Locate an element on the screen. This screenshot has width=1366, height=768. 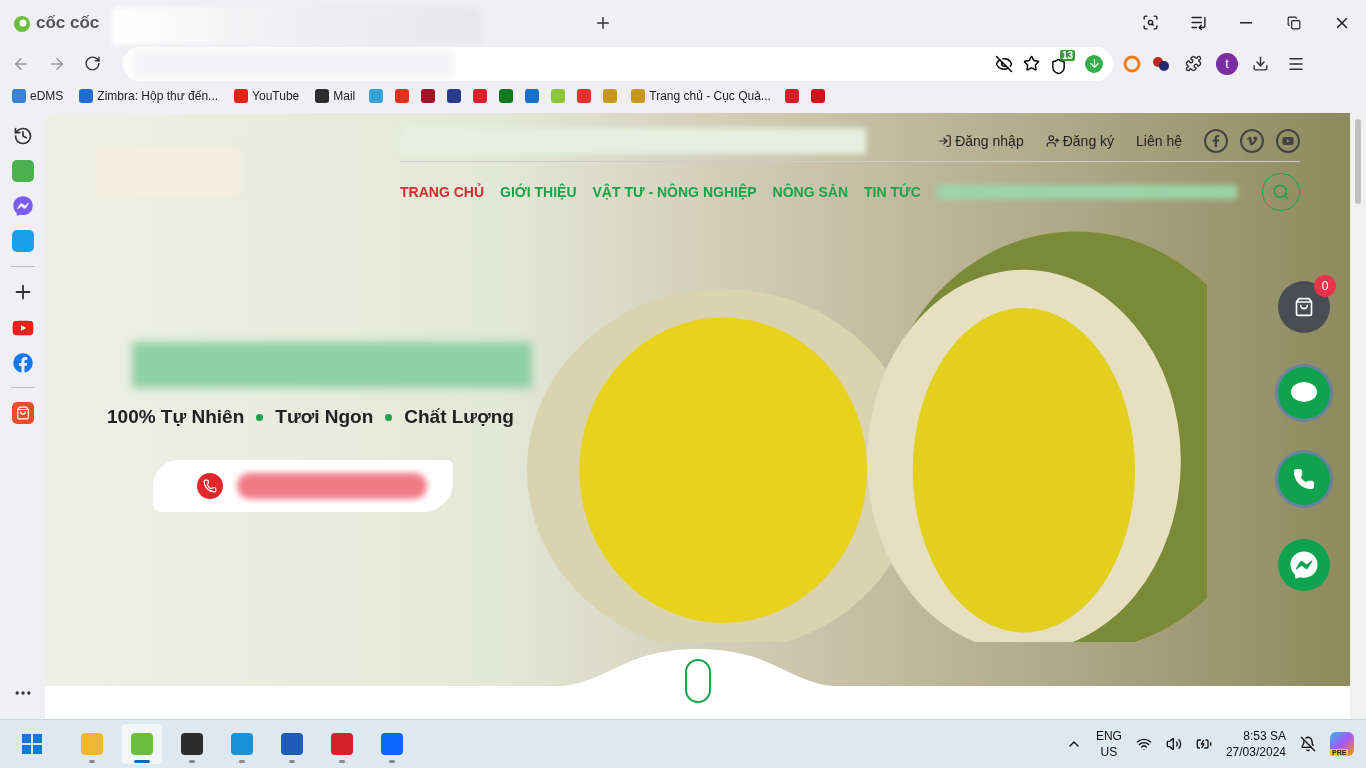
volume-icon is located at coordinates (1173, 744).